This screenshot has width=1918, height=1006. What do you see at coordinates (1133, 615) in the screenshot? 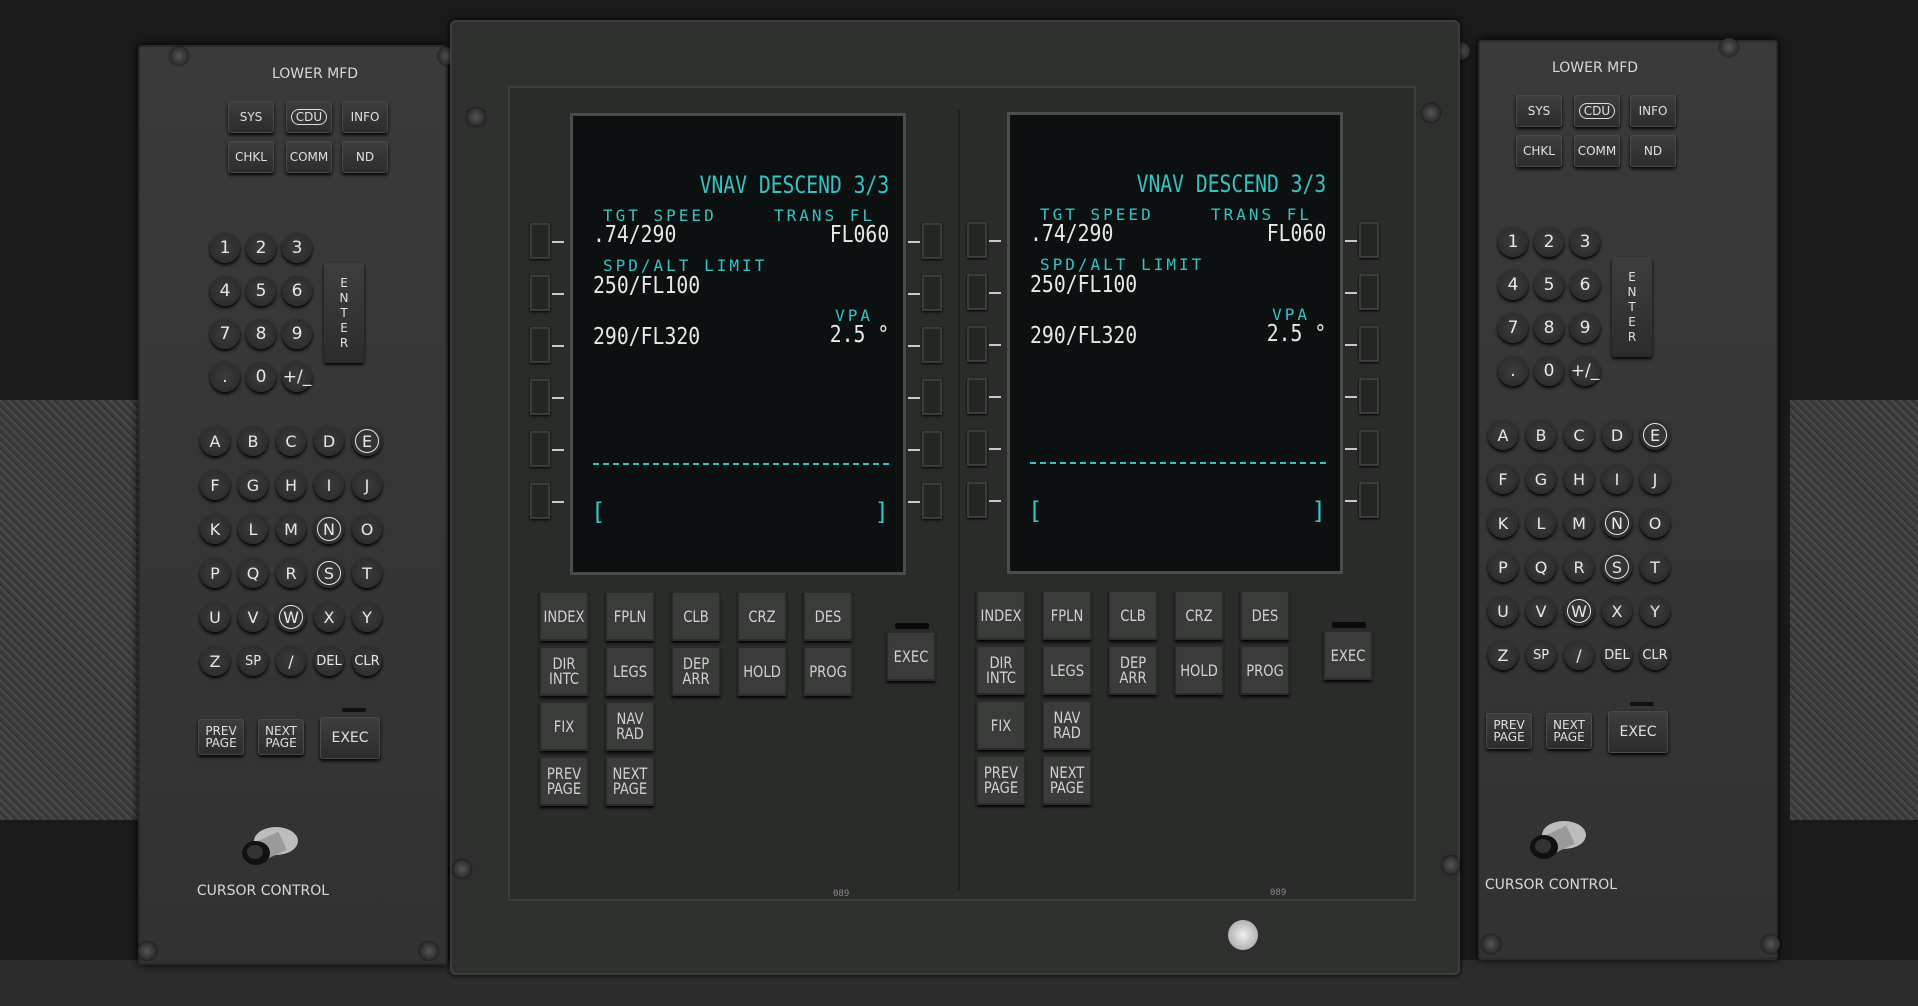
I see `cdu-key-clb: CLB` at bounding box center [1133, 615].